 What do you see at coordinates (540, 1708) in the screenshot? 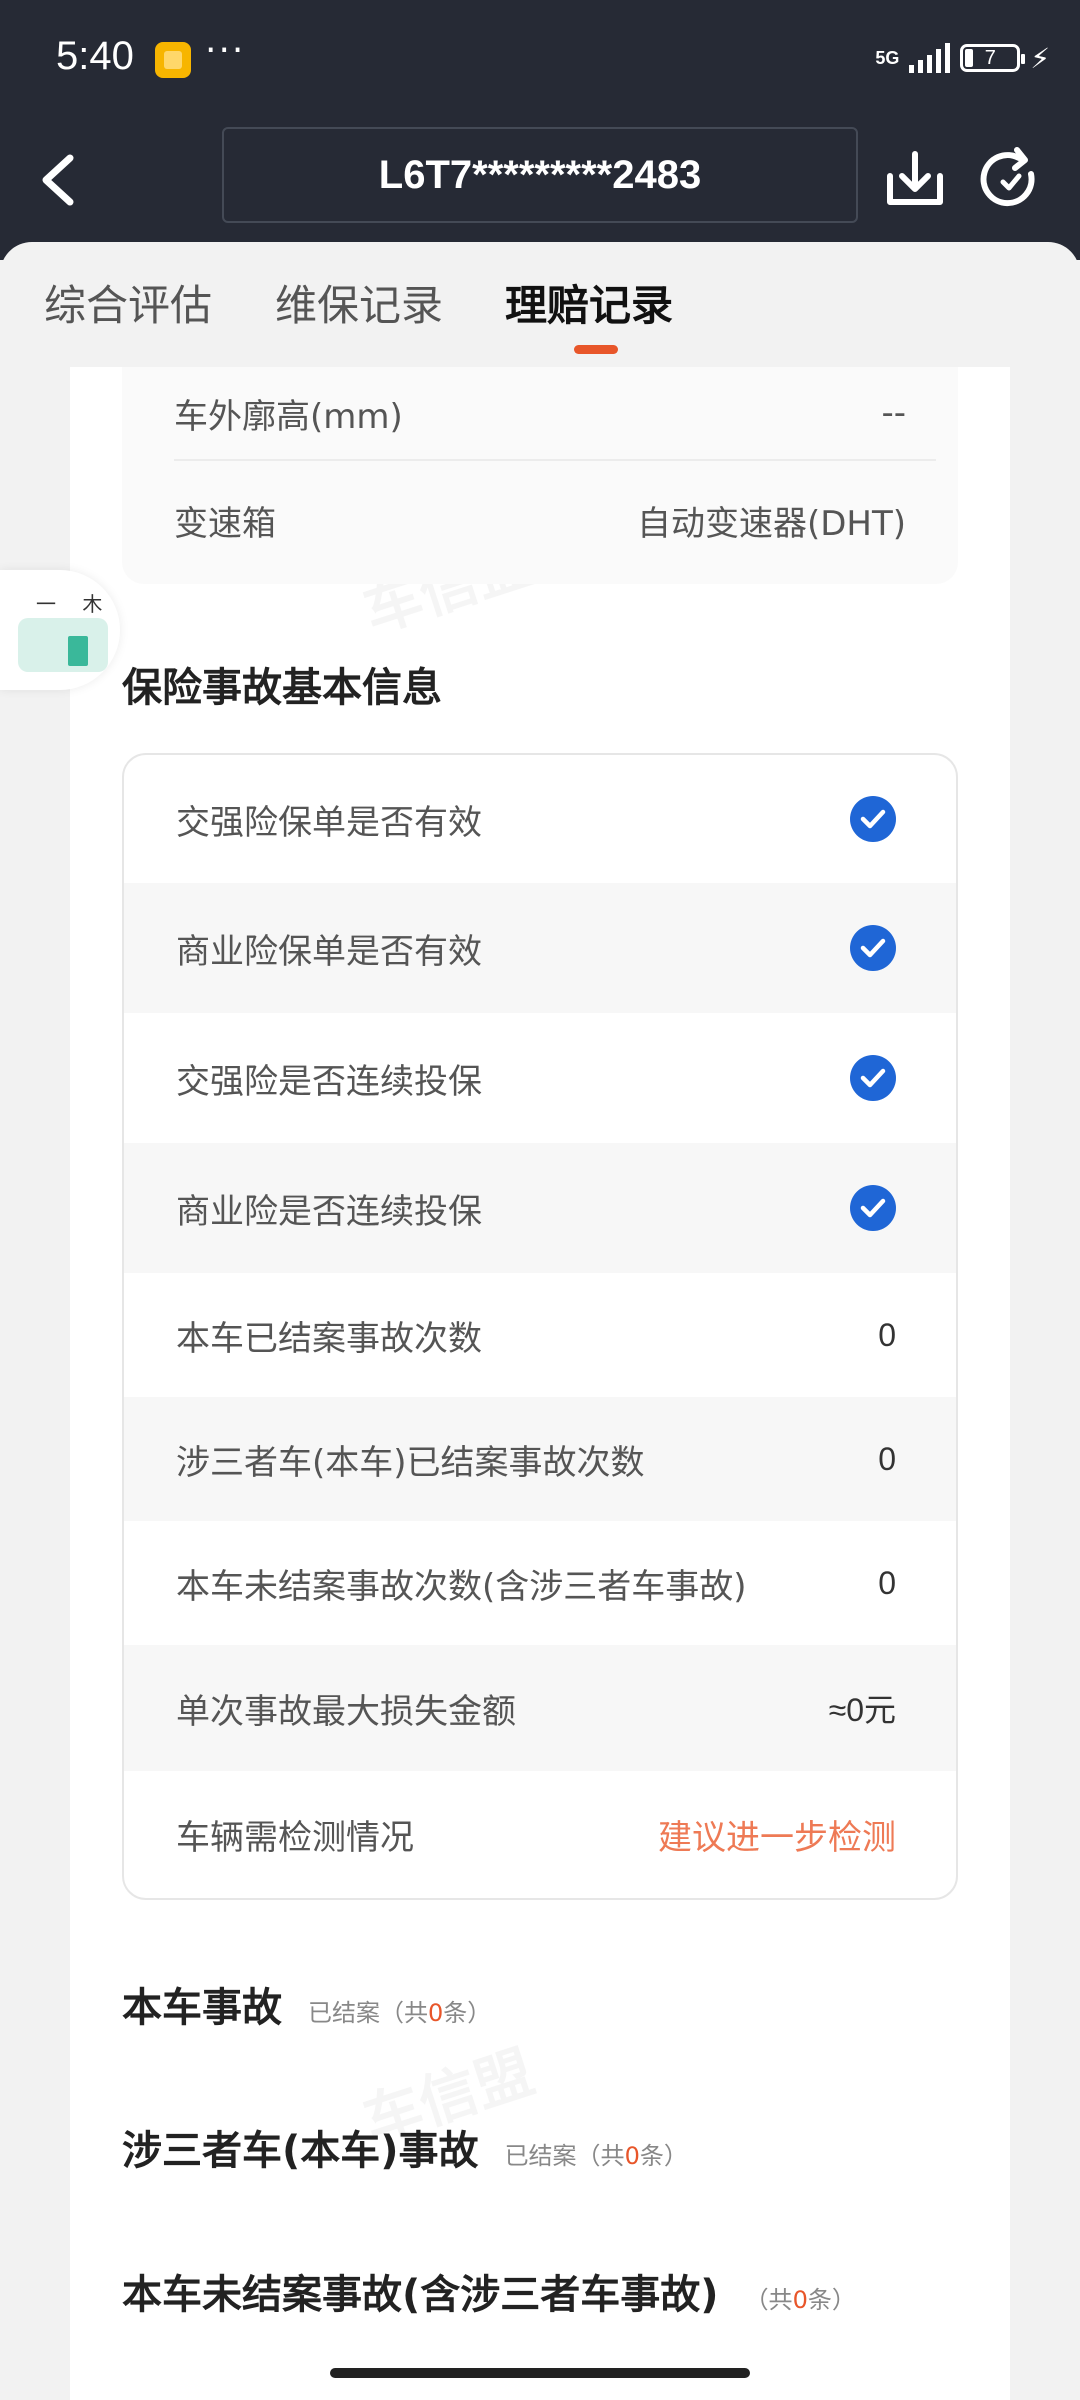
I see `insurance-row: 单次事故最大损失金额 ≈0元` at bounding box center [540, 1708].